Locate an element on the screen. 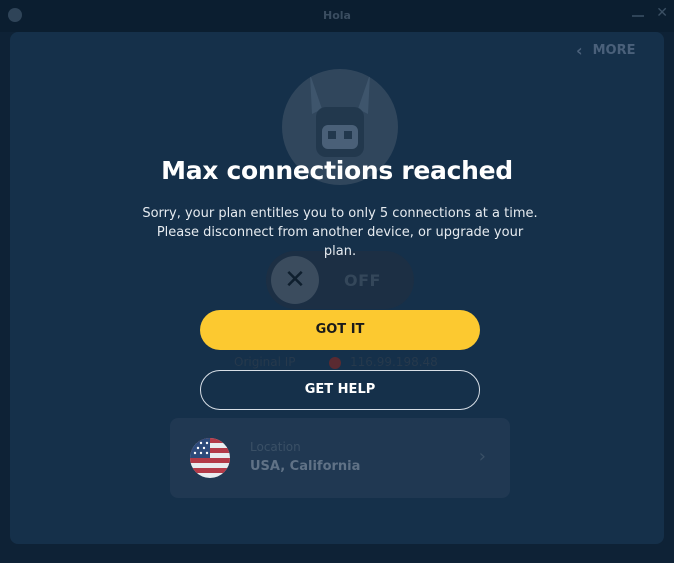 Image resolution: width=674 pixels, height=563 pixels. more-button: ‹ MORE is located at coordinates (607, 50).